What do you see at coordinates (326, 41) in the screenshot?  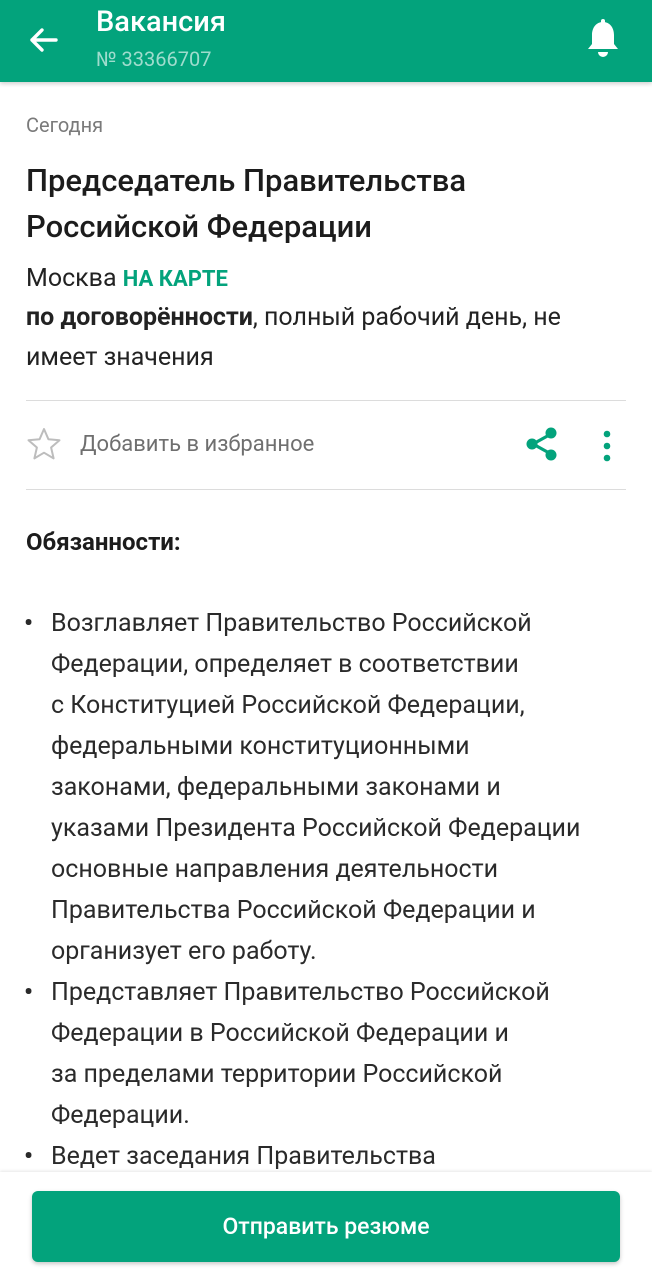 I see `app-bar: Вакансия № 33366707` at bounding box center [326, 41].